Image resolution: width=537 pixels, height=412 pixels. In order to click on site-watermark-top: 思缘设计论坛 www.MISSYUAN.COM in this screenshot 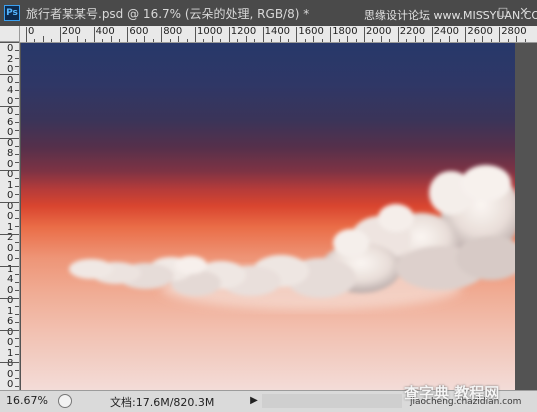, I will do `click(450, 15)`.